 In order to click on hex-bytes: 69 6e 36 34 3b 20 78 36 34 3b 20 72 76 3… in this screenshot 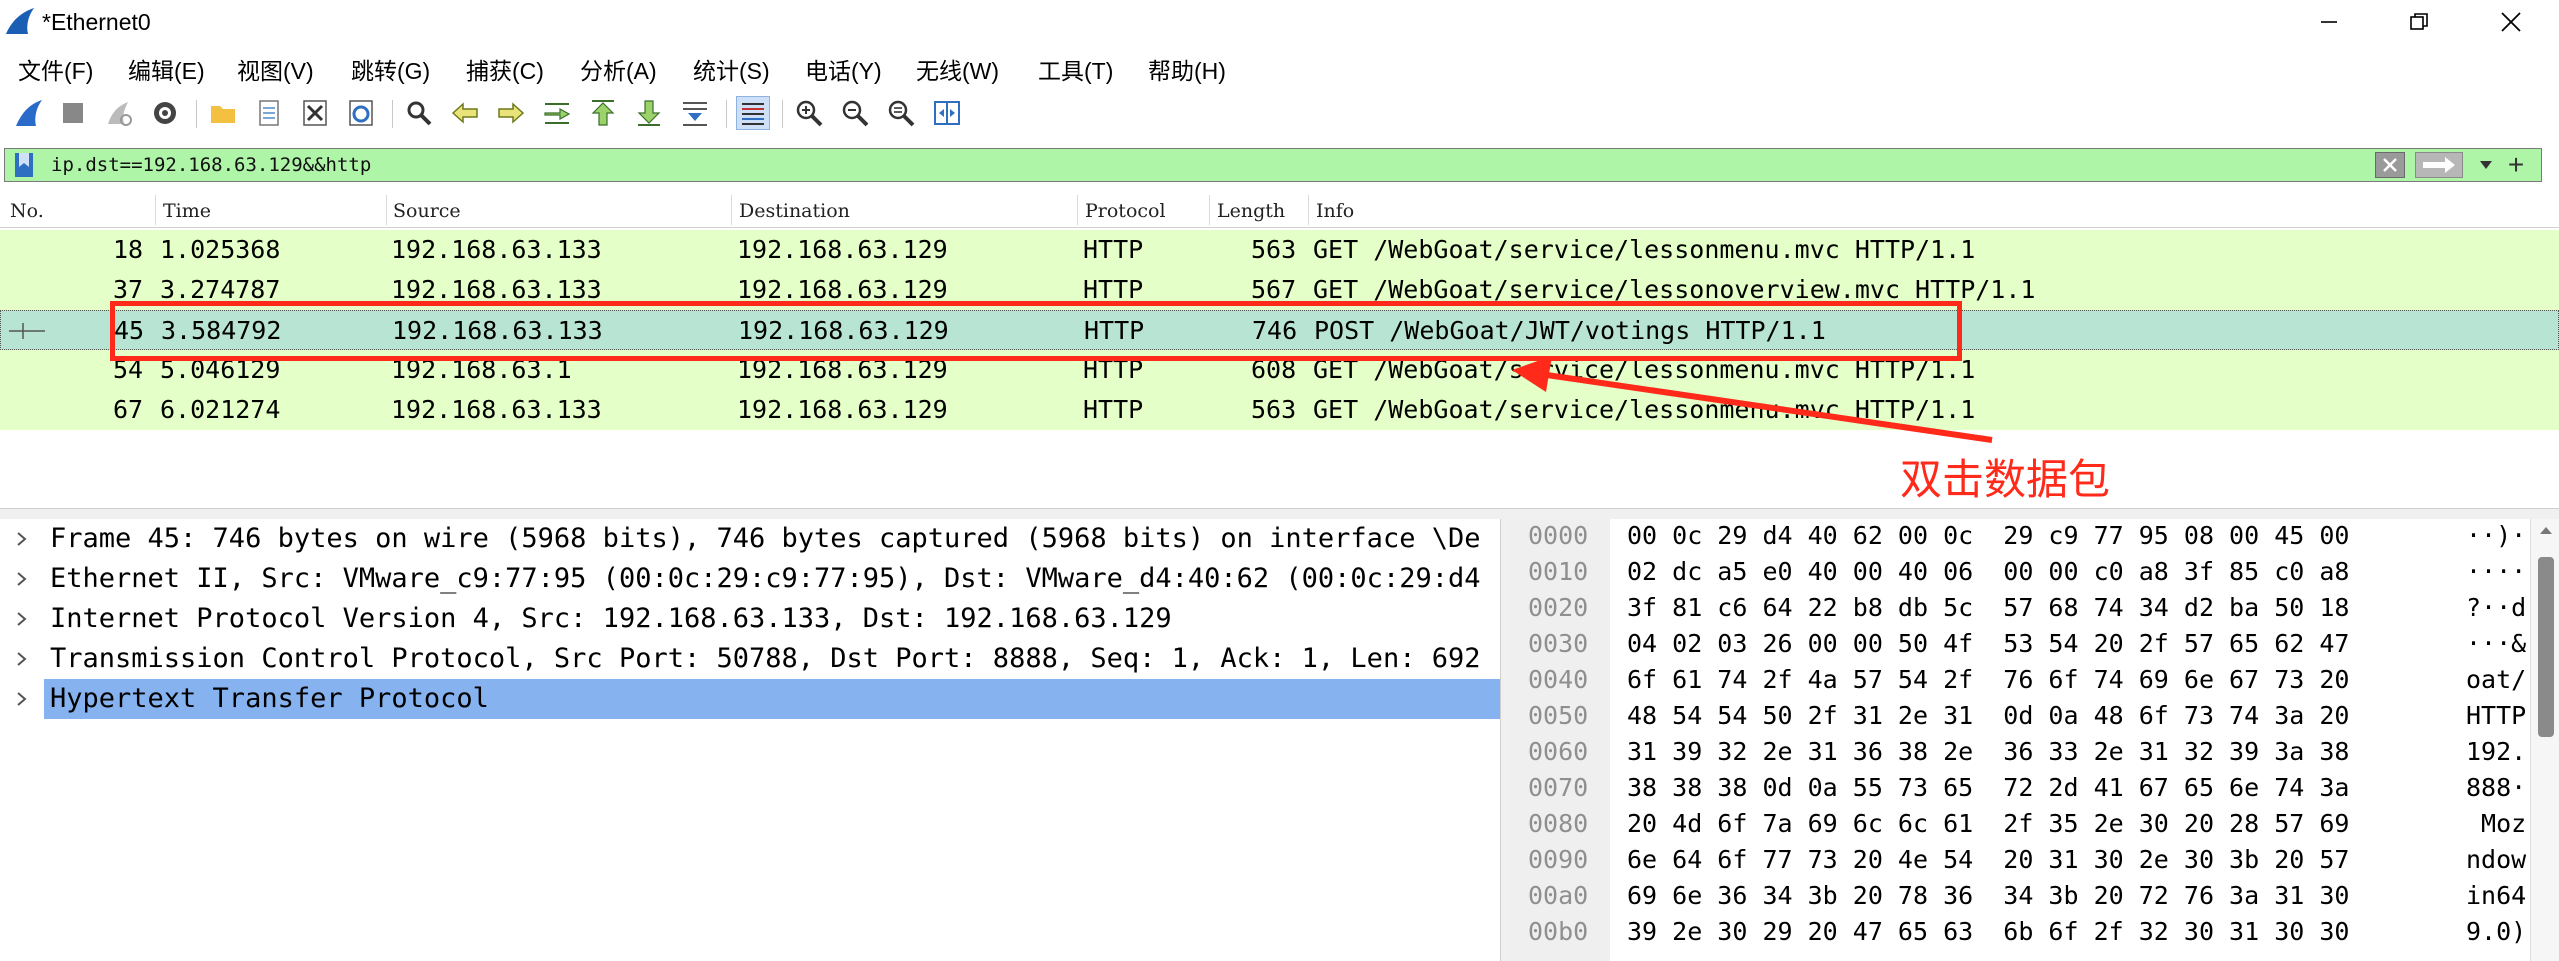, I will do `click(1988, 895)`.